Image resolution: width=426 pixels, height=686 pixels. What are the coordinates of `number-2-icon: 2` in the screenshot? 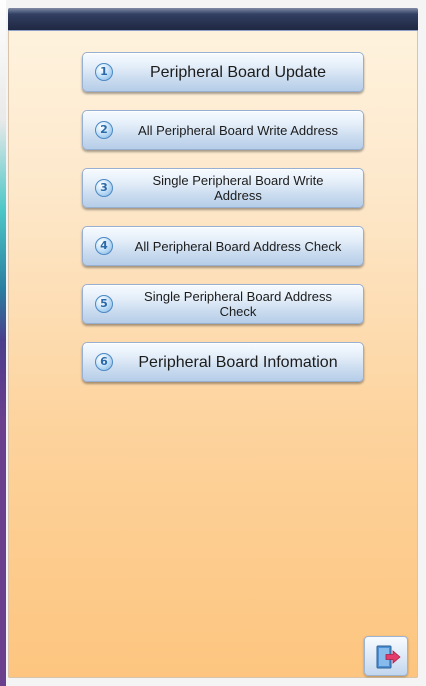 It's located at (104, 130).